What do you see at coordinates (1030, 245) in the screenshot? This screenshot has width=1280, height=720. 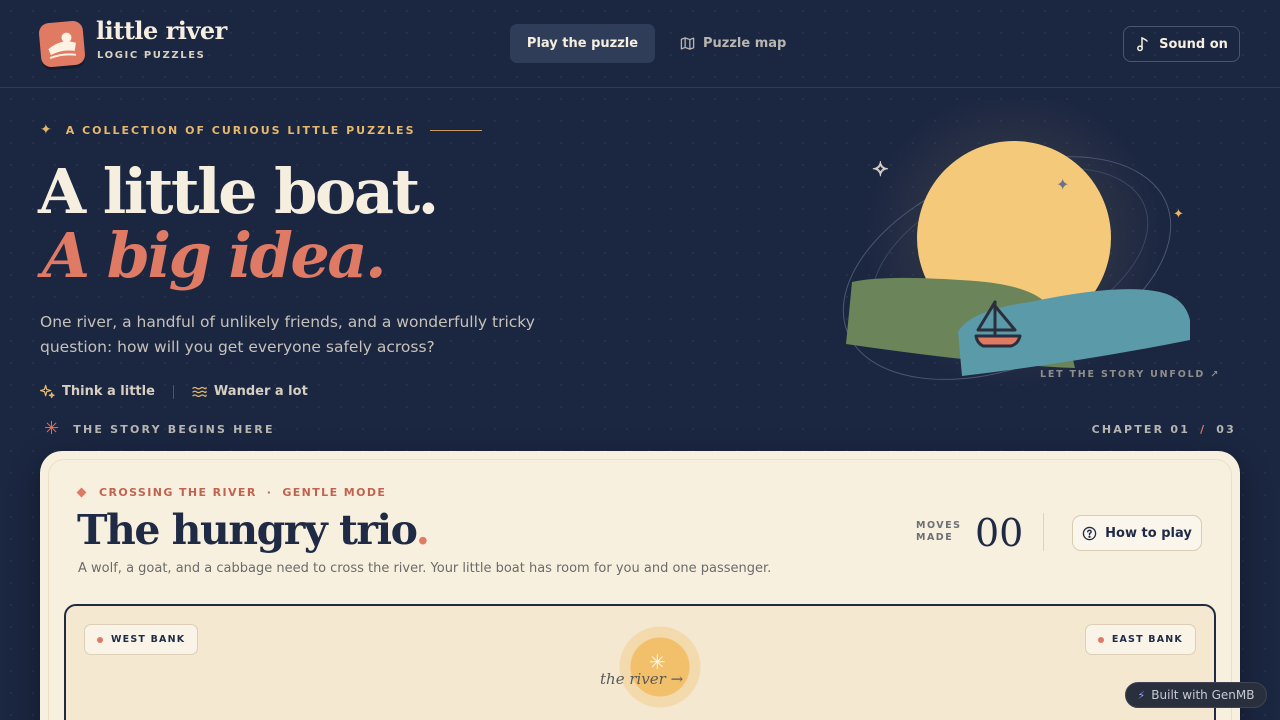 I see `hero-illustration: ✧ ✦ ✦` at bounding box center [1030, 245].